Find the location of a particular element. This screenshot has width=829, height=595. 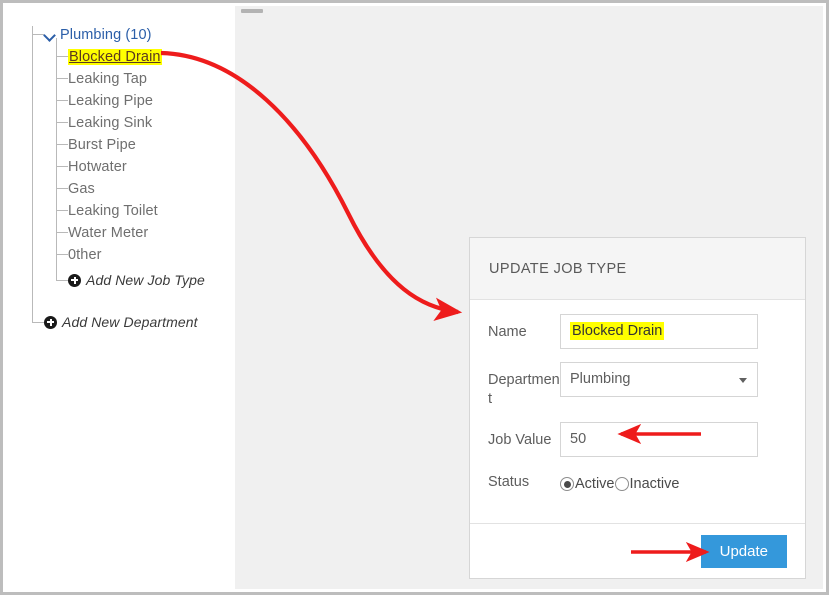

department-select-value: Plumbing is located at coordinates (600, 379).